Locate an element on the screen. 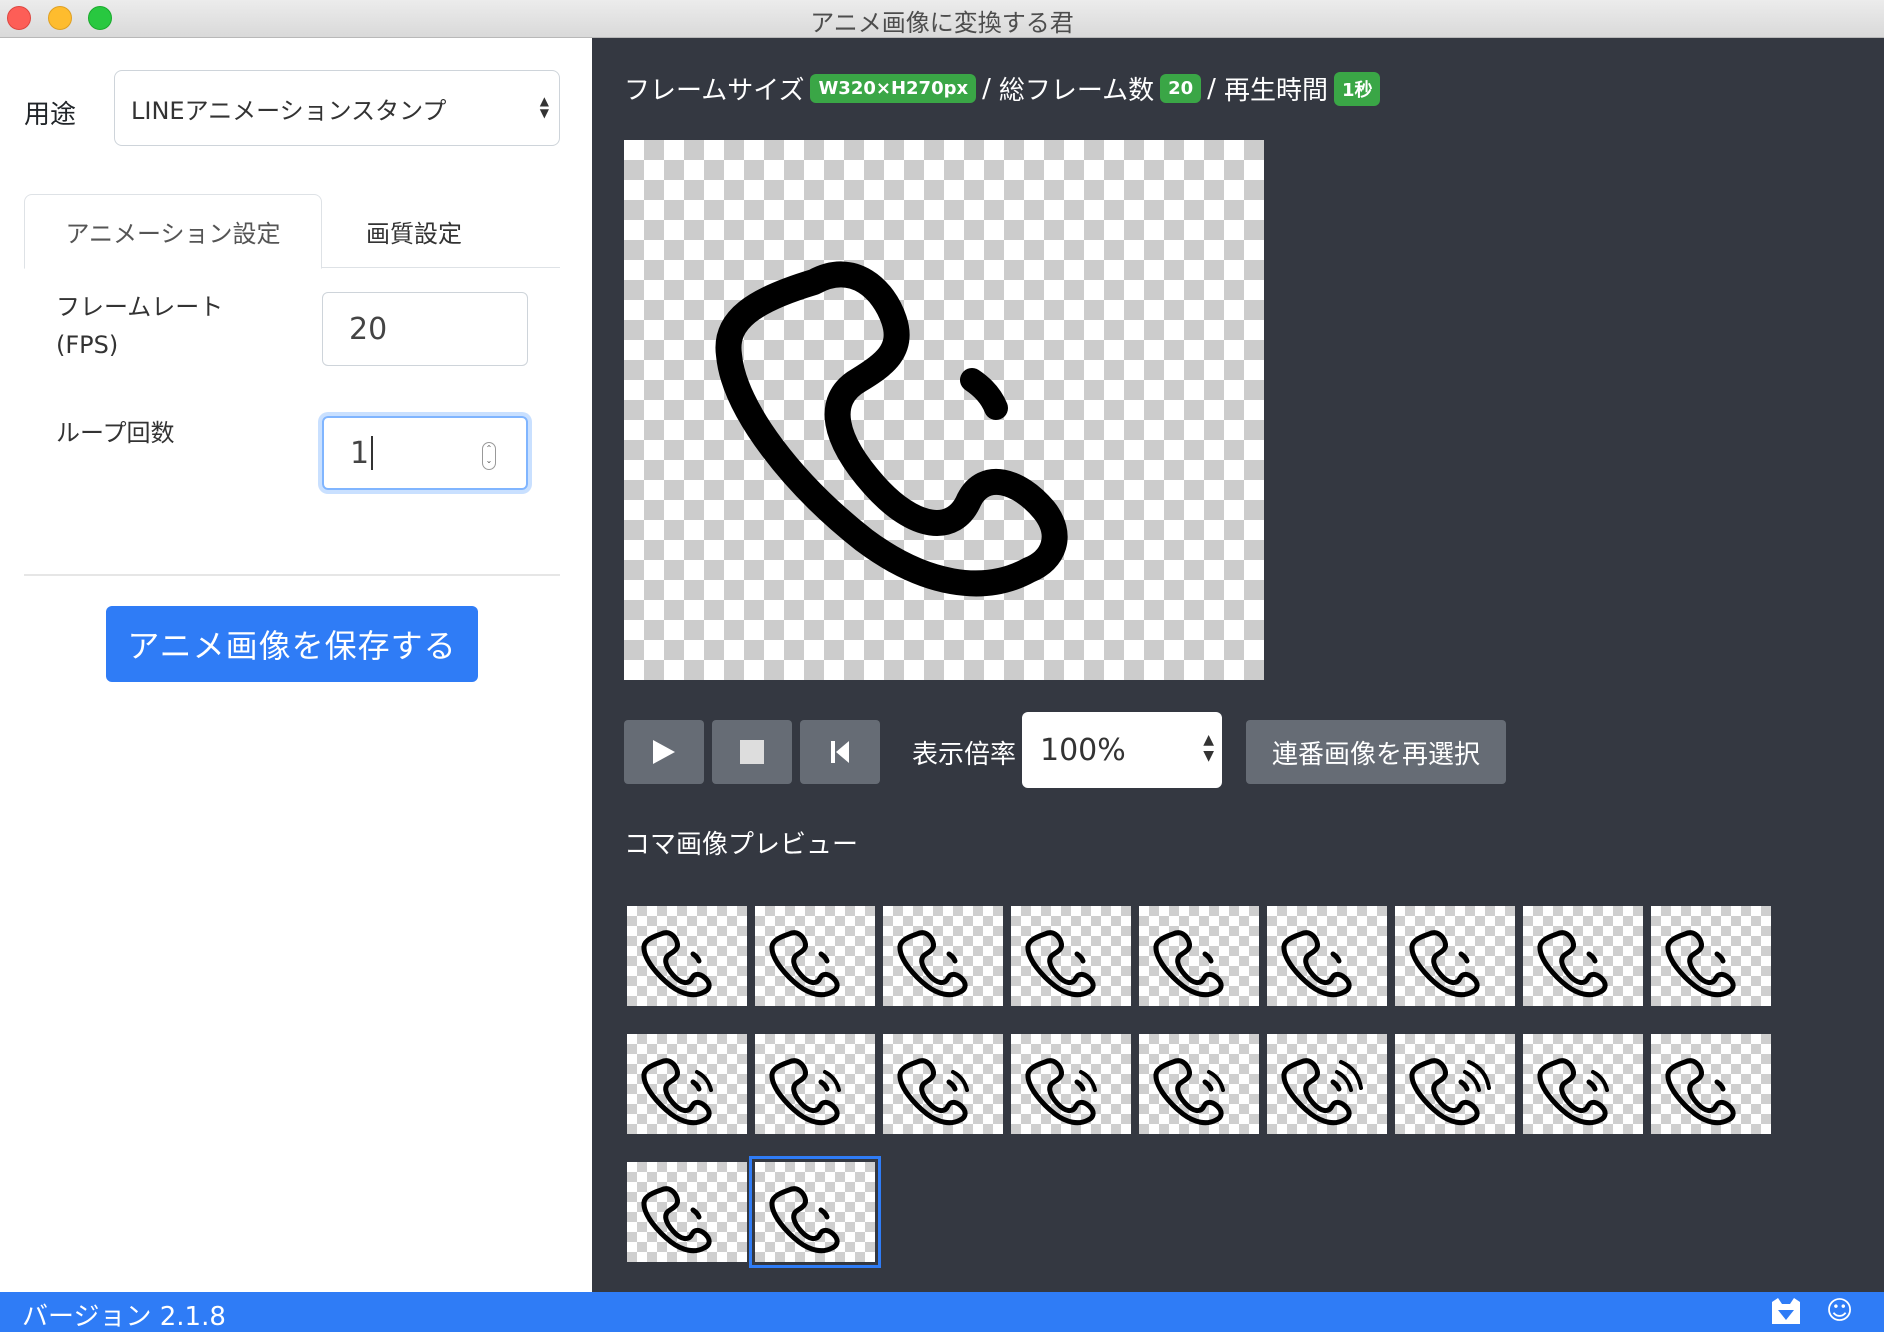  window-title: アニメ画像に変換する君 is located at coordinates (942, 23).